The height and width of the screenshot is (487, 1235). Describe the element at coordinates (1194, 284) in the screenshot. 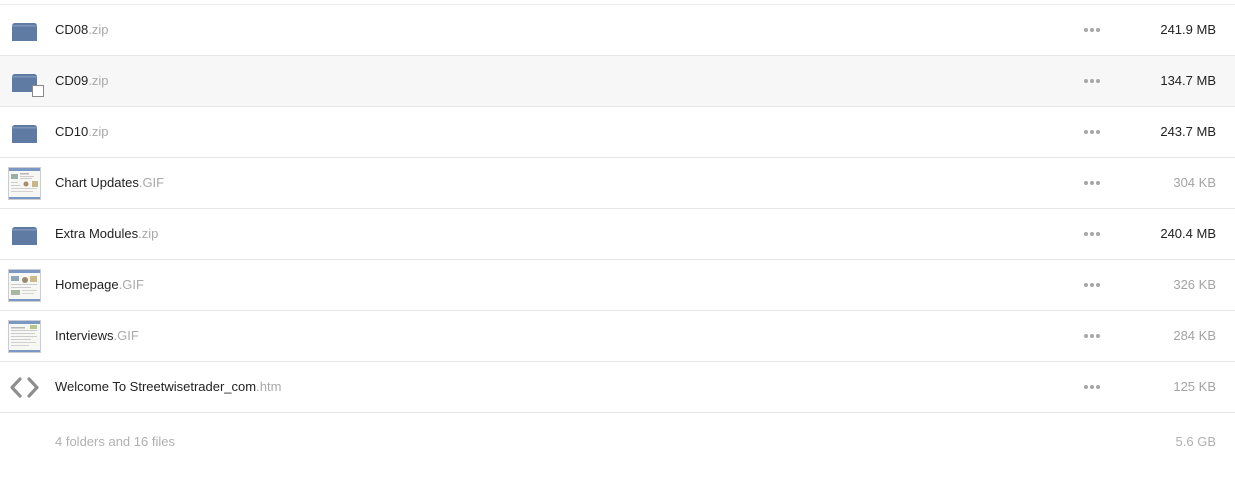

I see `file-size: 326 KB` at that location.